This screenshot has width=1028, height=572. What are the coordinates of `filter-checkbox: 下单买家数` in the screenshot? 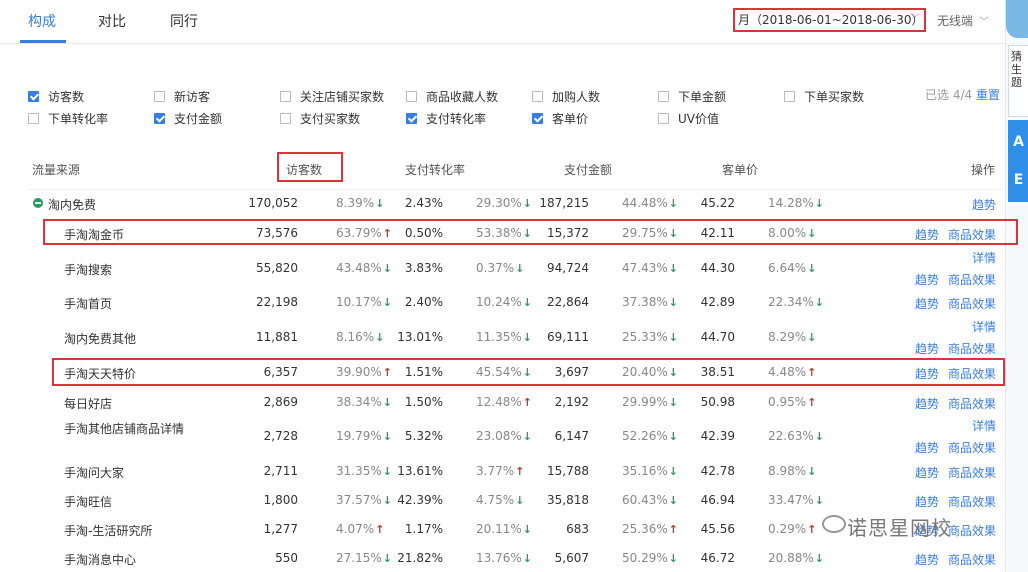 It's located at (824, 96).